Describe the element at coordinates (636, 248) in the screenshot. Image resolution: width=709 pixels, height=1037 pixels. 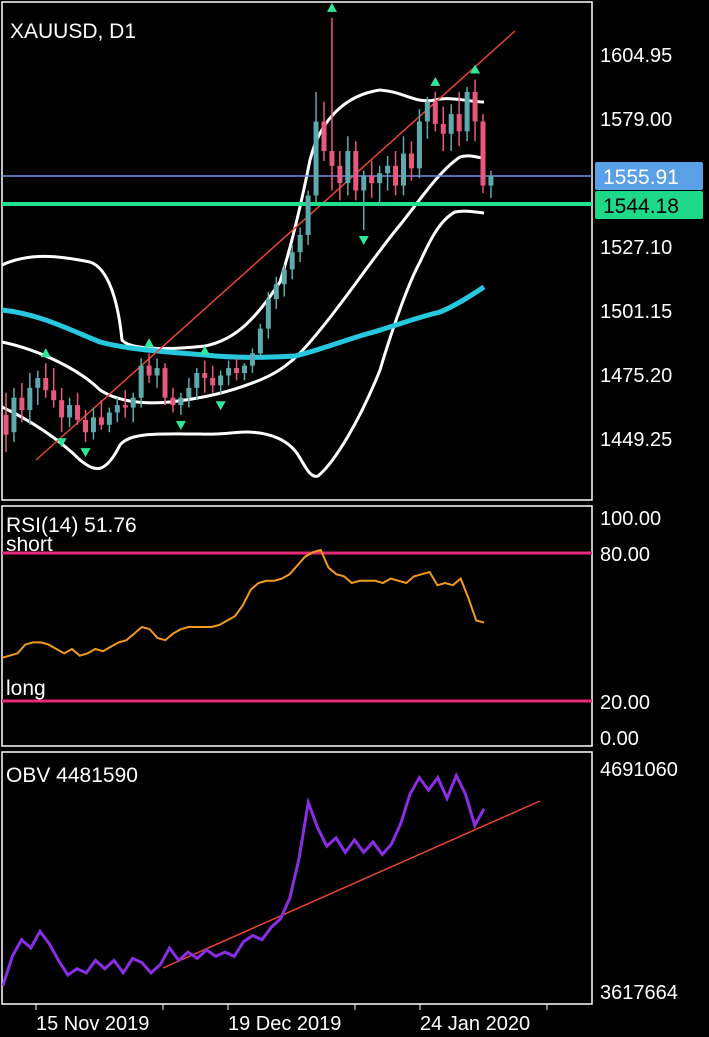
I see `price-tick: 1527.10` at that location.